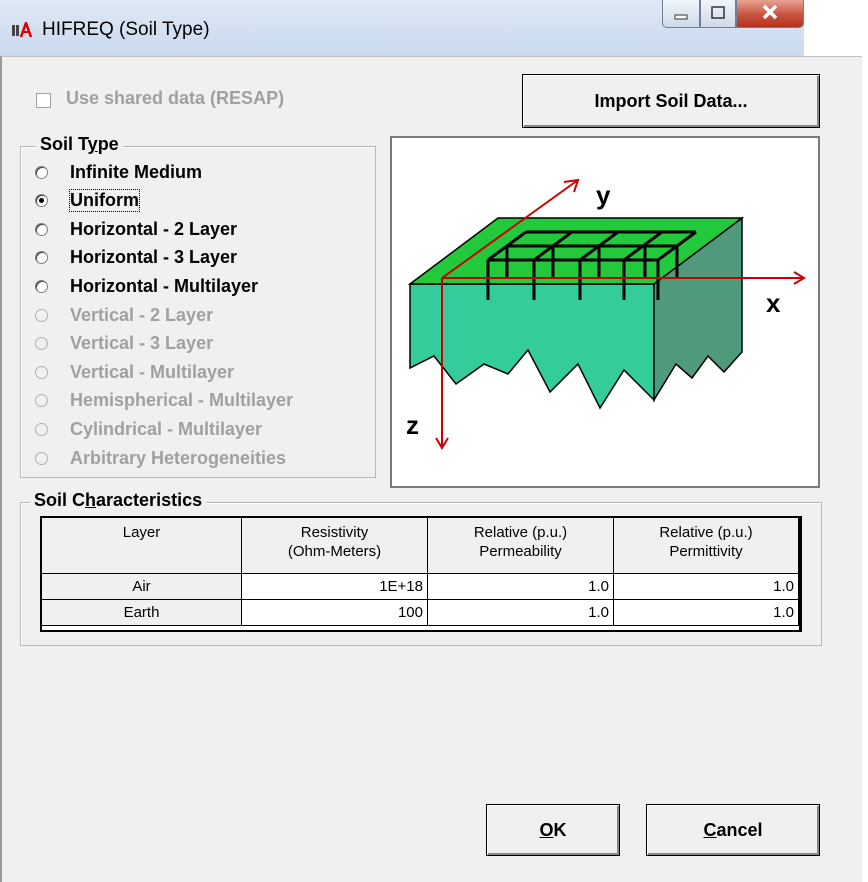  I want to click on soil-type-radio: Infinite Medium, so click(118, 172).